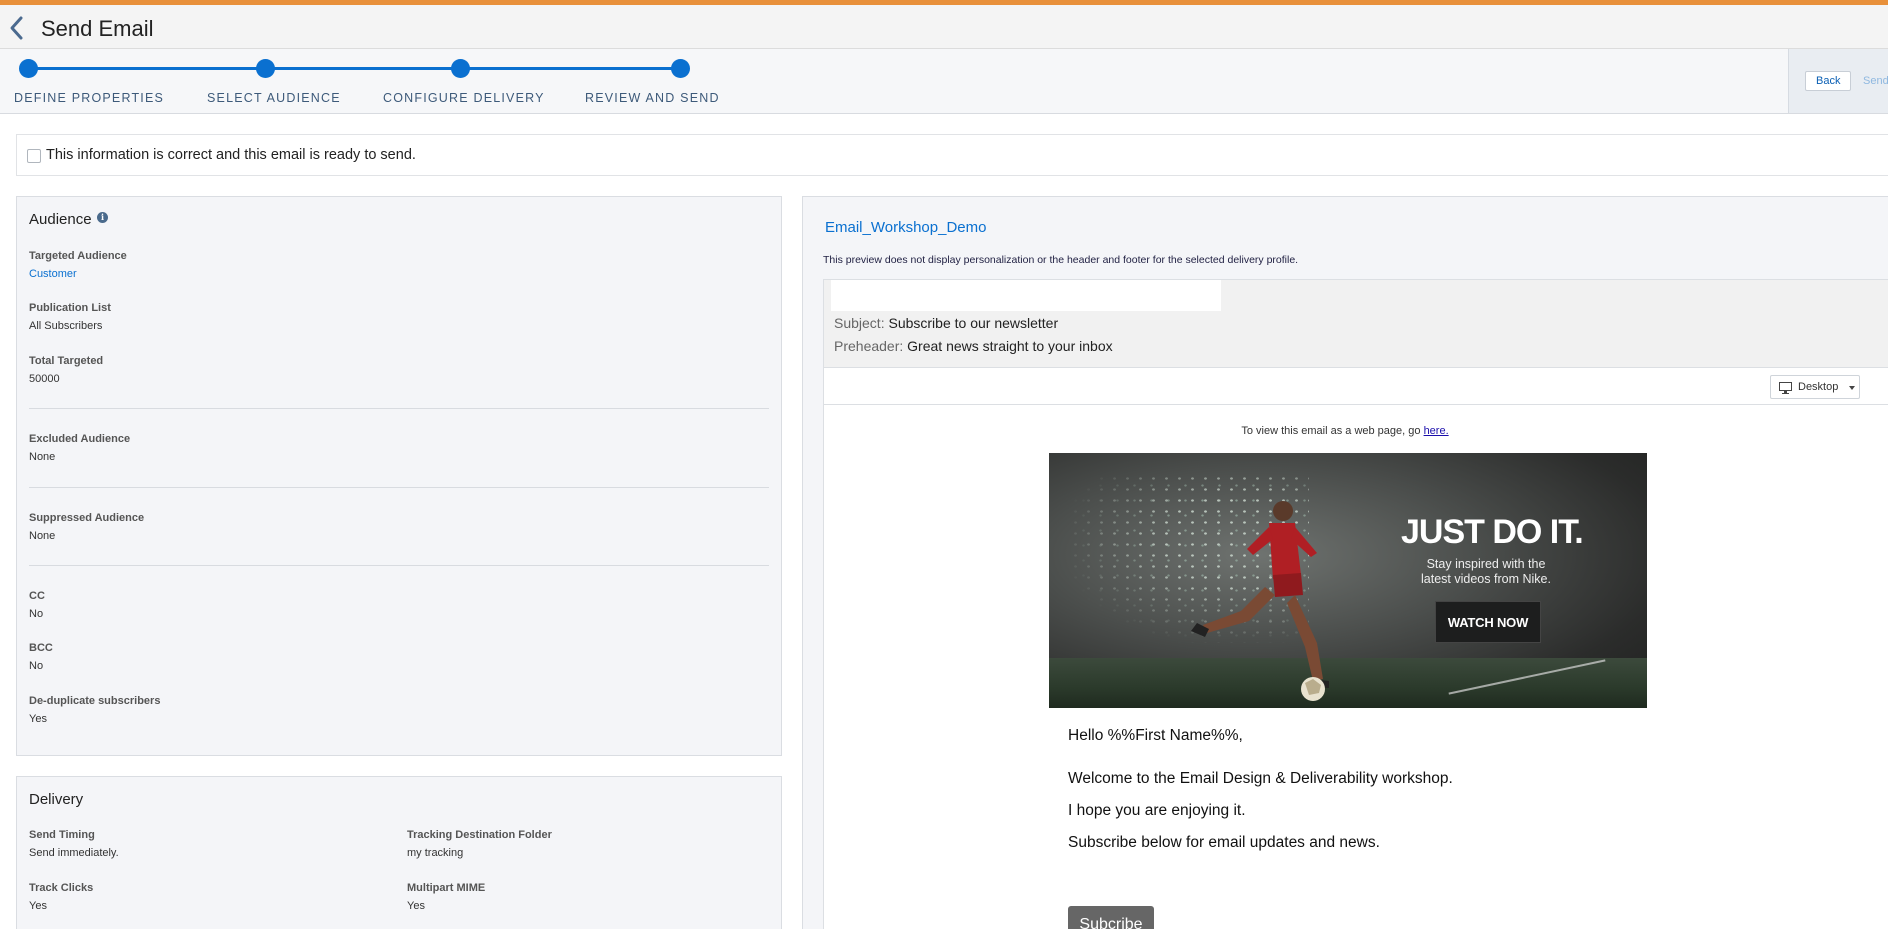  What do you see at coordinates (273, 81) in the screenshot?
I see `step-select-audience: SELECT AUDIENCE` at bounding box center [273, 81].